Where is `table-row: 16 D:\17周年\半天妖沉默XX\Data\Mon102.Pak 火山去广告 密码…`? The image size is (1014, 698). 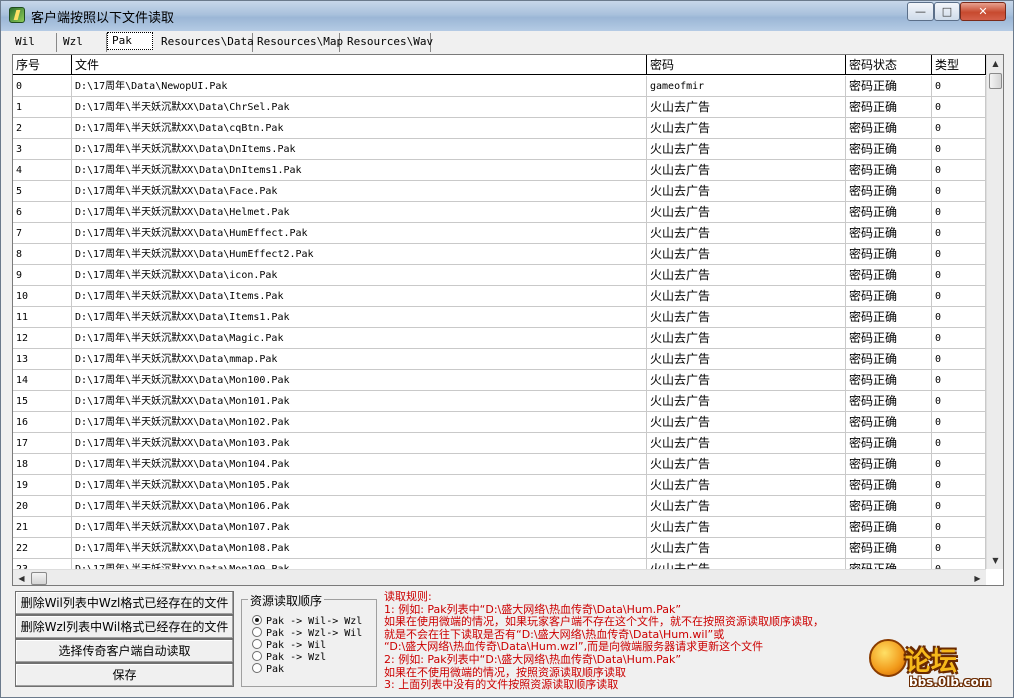 table-row: 16 D:\17周年\半天妖沉默XX\Data\Mon102.Pak 火山去广告 密码… is located at coordinates (499, 422).